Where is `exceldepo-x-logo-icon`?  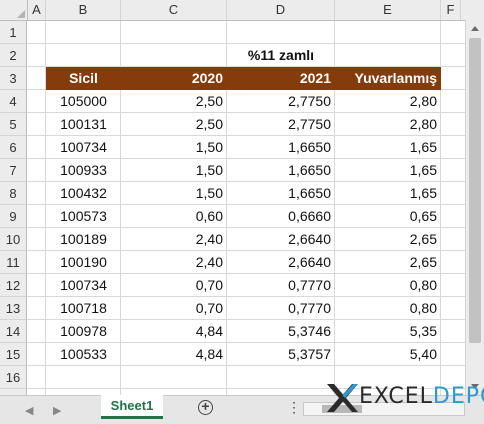
exceldepo-x-logo-icon is located at coordinates (342, 398).